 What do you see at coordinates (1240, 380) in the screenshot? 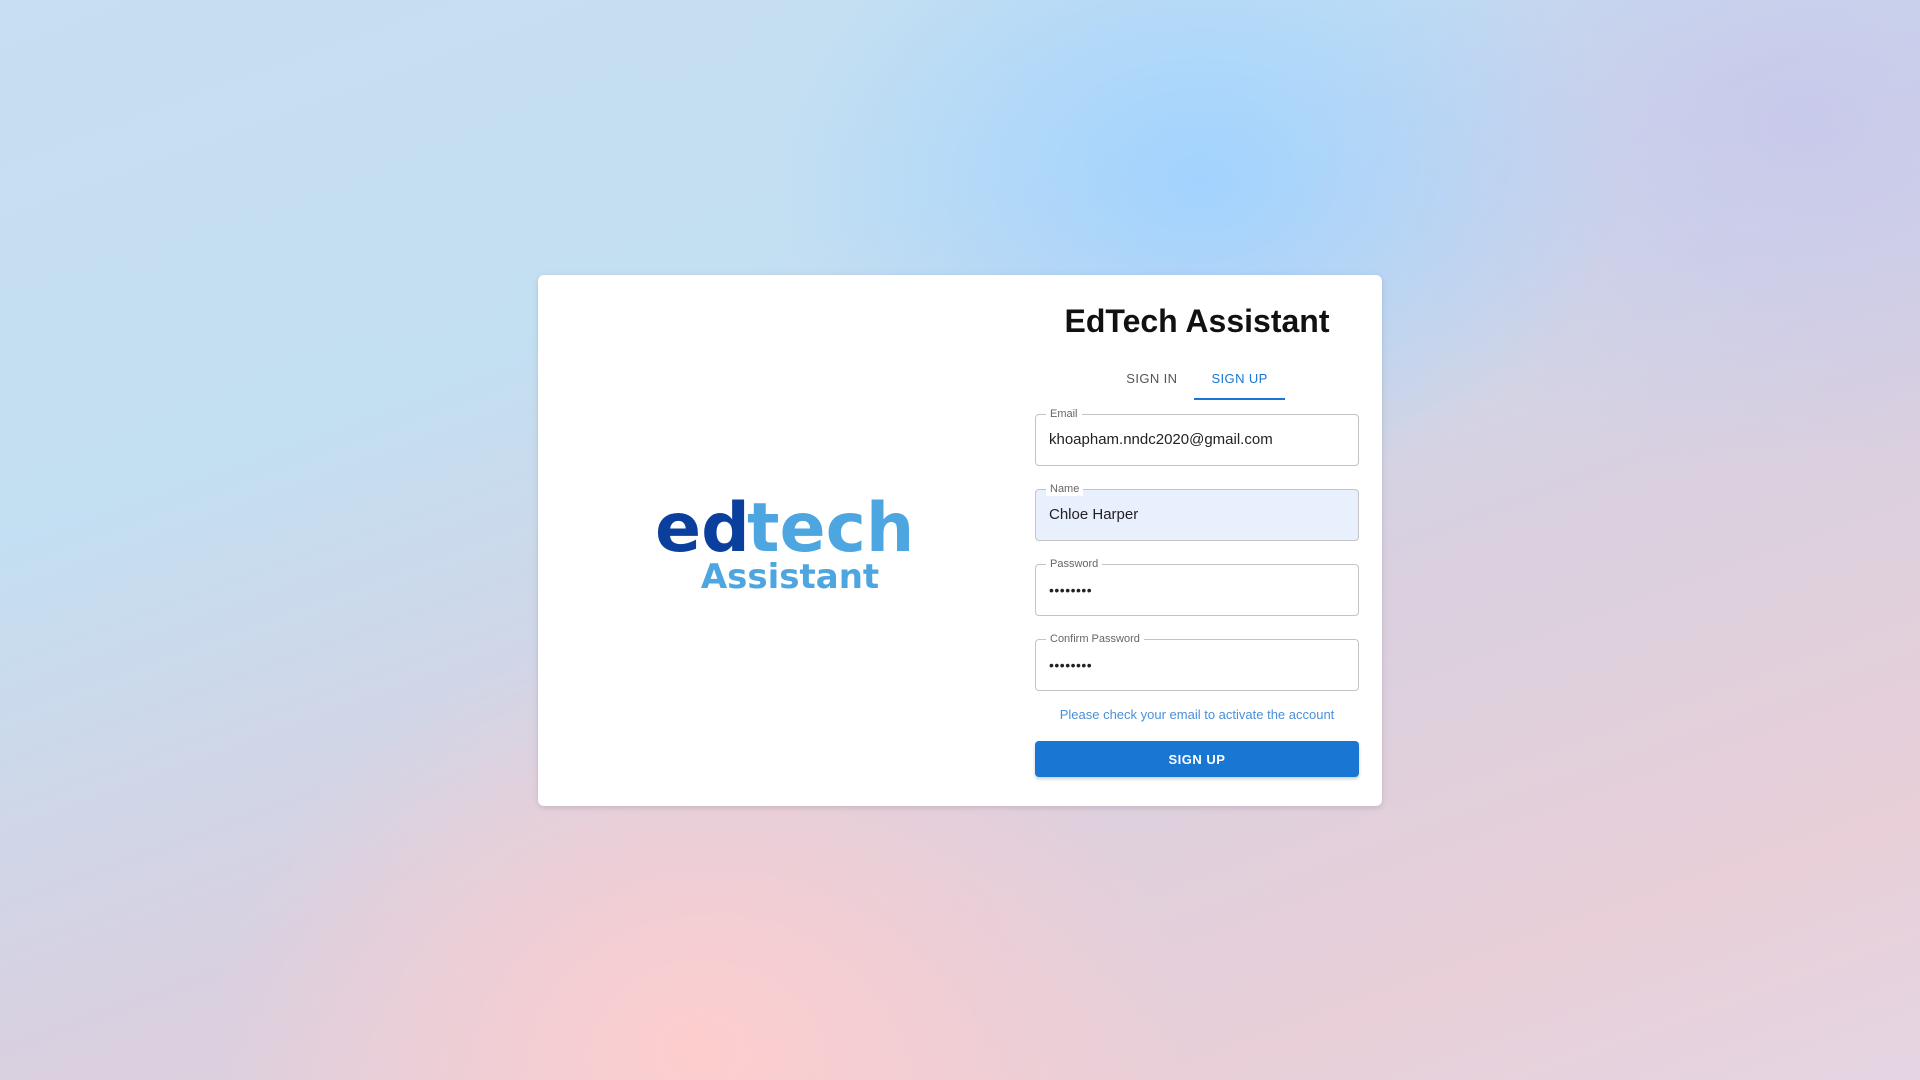
I see `tab-sign-up: SIGN UP` at bounding box center [1240, 380].